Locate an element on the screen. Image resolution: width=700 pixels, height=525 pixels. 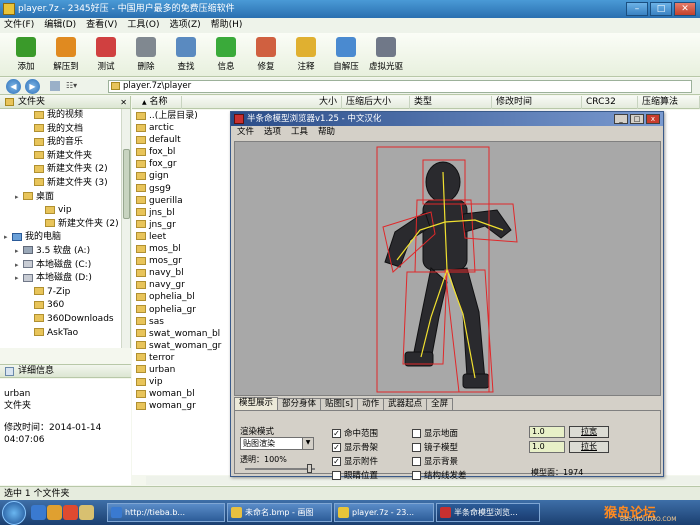
tree-item: 新建文件夹 is located at coordinates (65, 157).